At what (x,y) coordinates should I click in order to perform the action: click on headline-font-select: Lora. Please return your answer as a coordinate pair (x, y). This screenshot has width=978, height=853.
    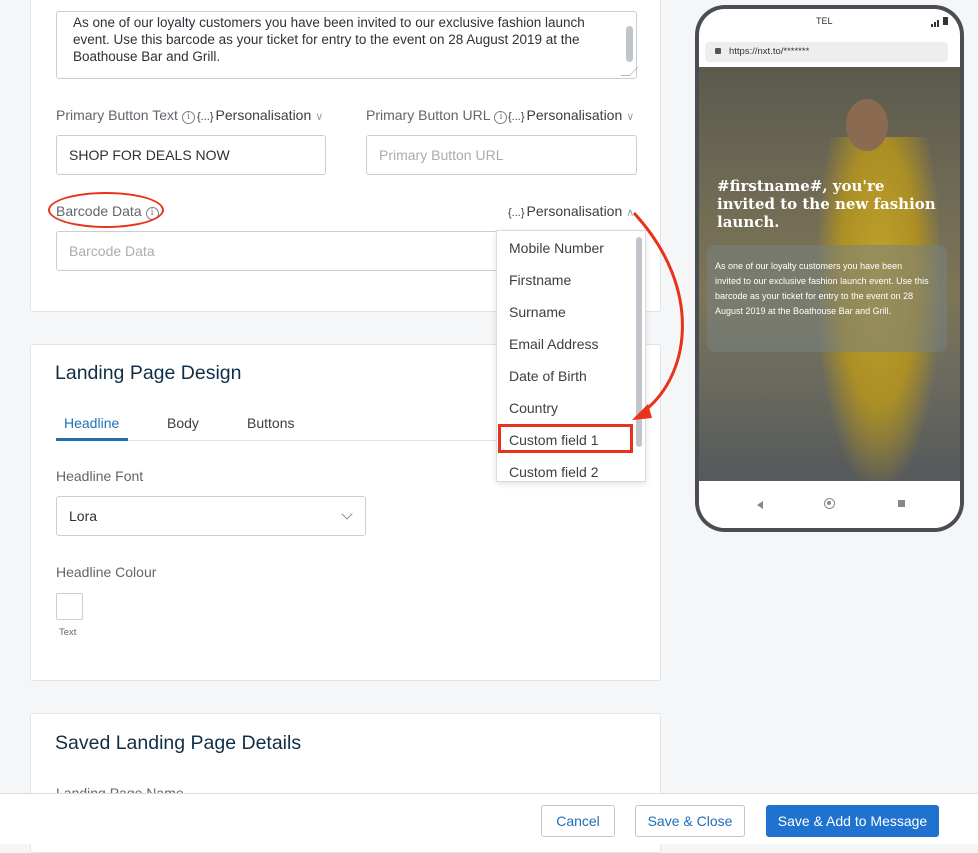
    Looking at the image, I should click on (211, 516).